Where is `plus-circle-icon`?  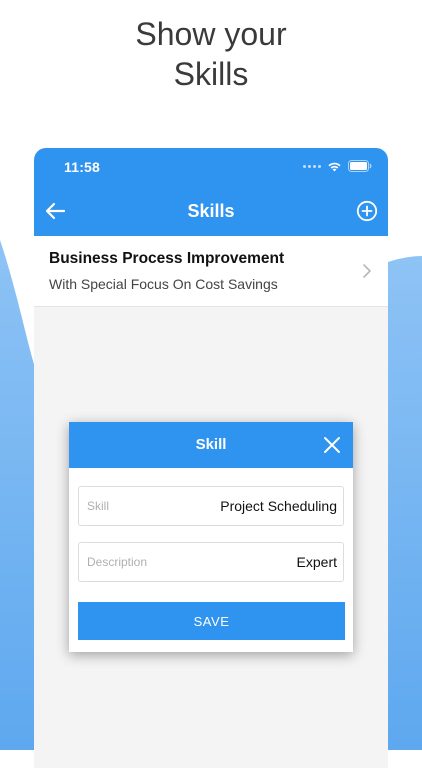 plus-circle-icon is located at coordinates (367, 211).